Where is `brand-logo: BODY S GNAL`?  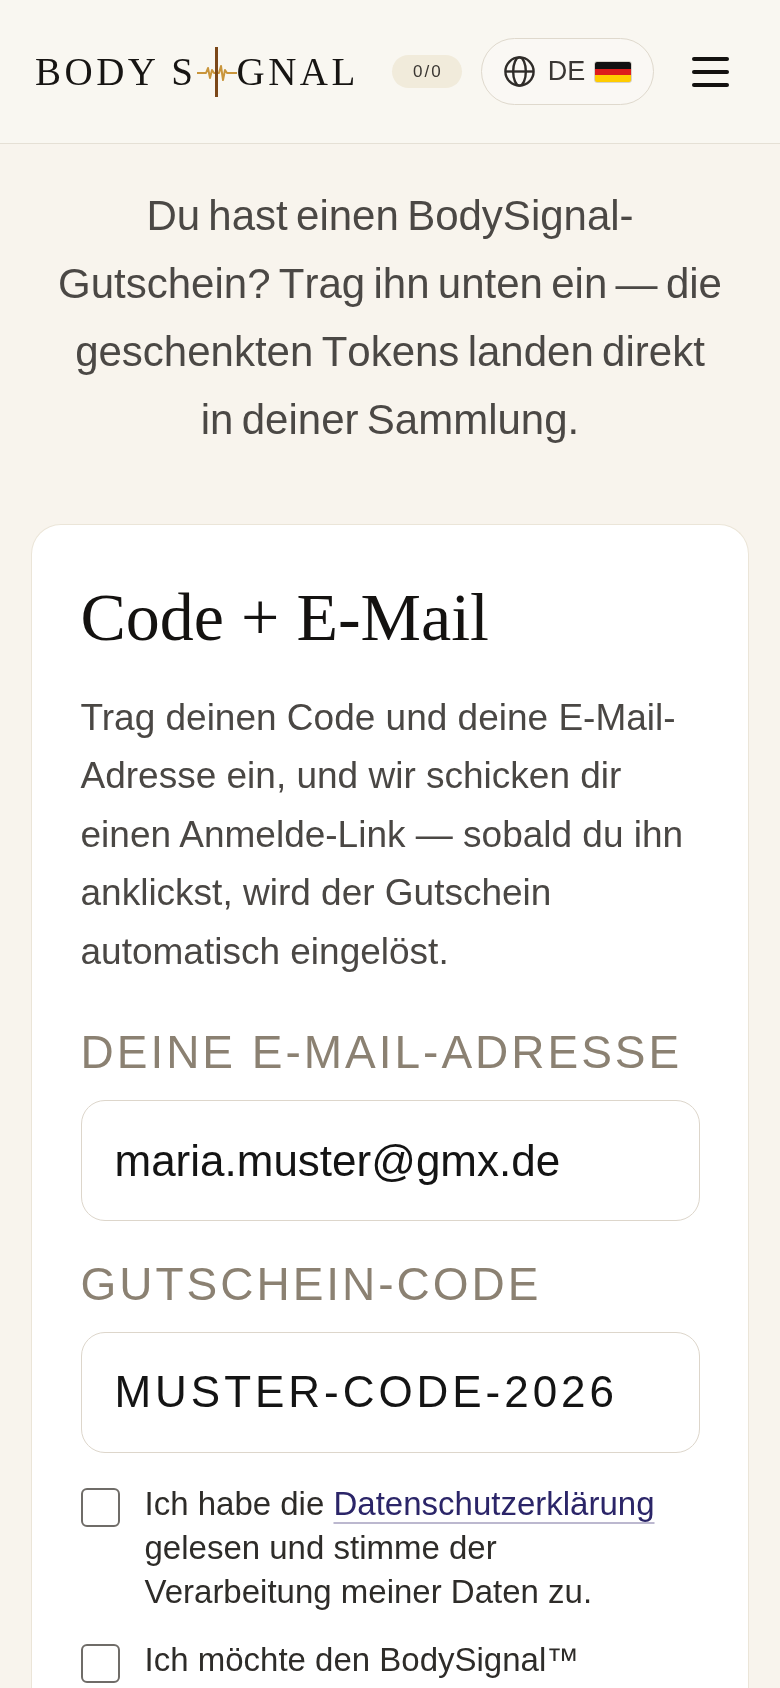
brand-logo: BODY S GNAL is located at coordinates (197, 71).